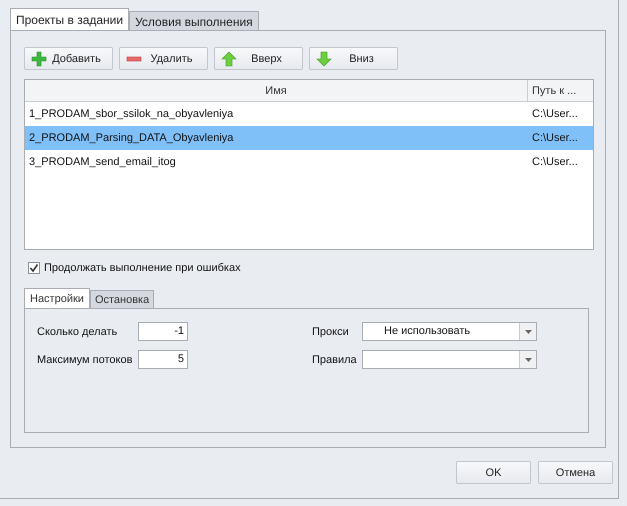  I want to click on table-cell-text: 3_PRODAM_send_email_itog, so click(102, 162).